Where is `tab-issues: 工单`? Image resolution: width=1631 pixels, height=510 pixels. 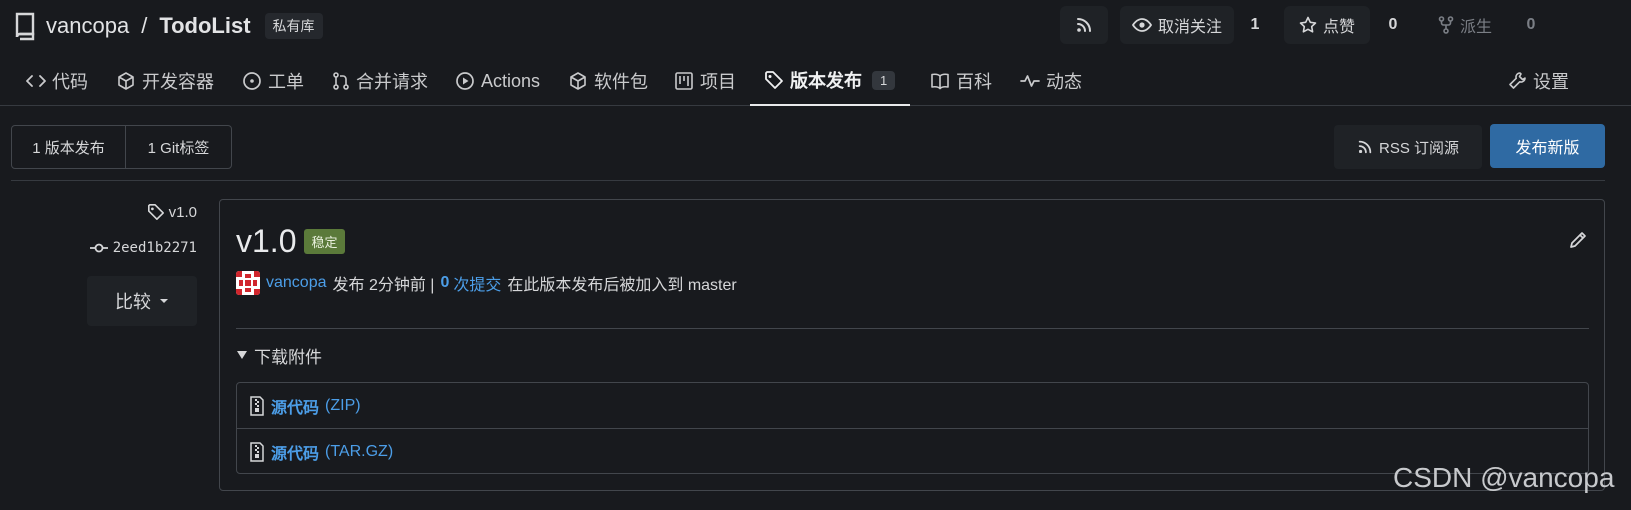 tab-issues: 工单 is located at coordinates (273, 81).